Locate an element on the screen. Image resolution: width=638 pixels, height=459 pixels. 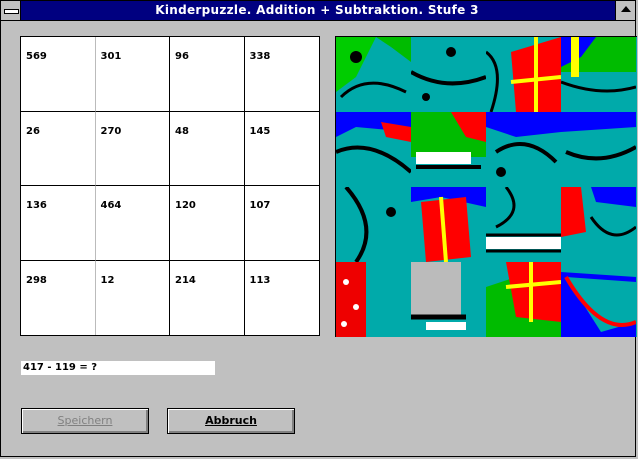
grid-cell: 464 is located at coordinates (132, 223).